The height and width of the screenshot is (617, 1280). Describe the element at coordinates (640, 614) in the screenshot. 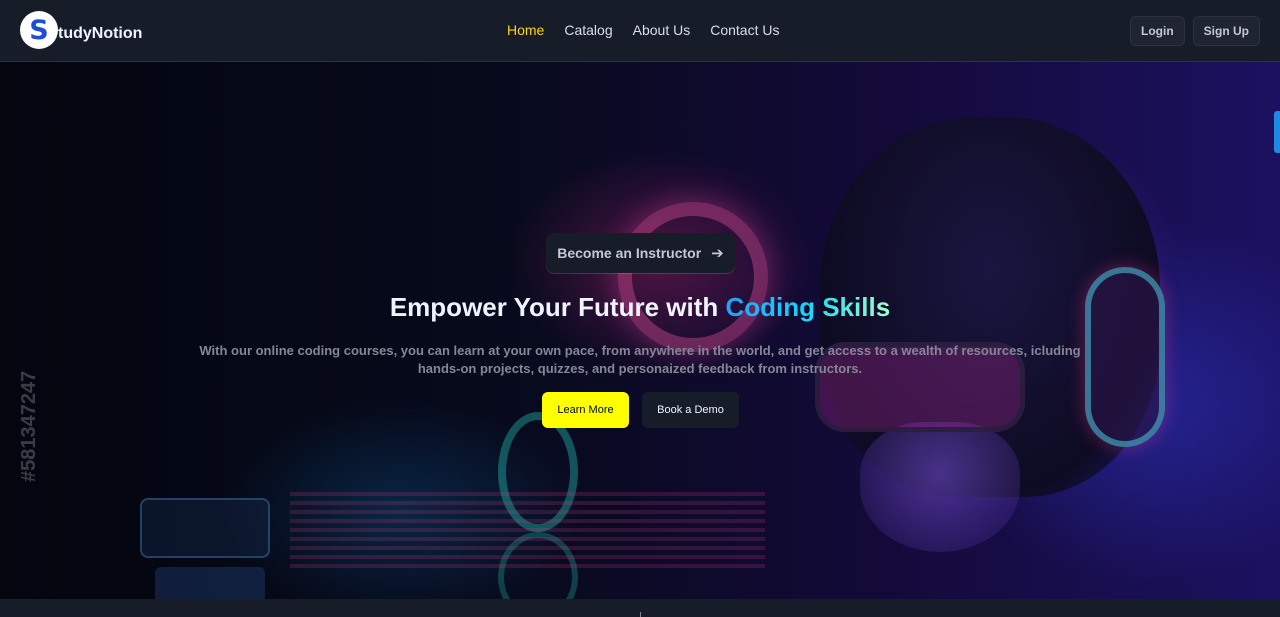

I see `bottom-divider` at that location.